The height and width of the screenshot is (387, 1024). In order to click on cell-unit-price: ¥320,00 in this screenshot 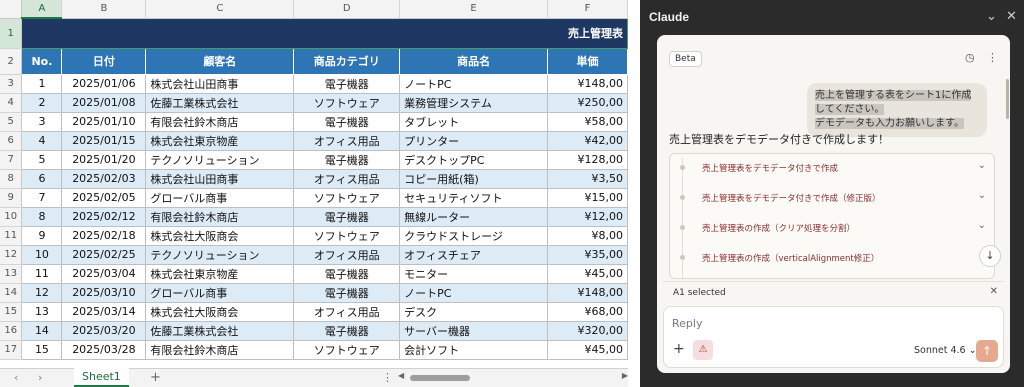, I will do `click(587, 331)`.